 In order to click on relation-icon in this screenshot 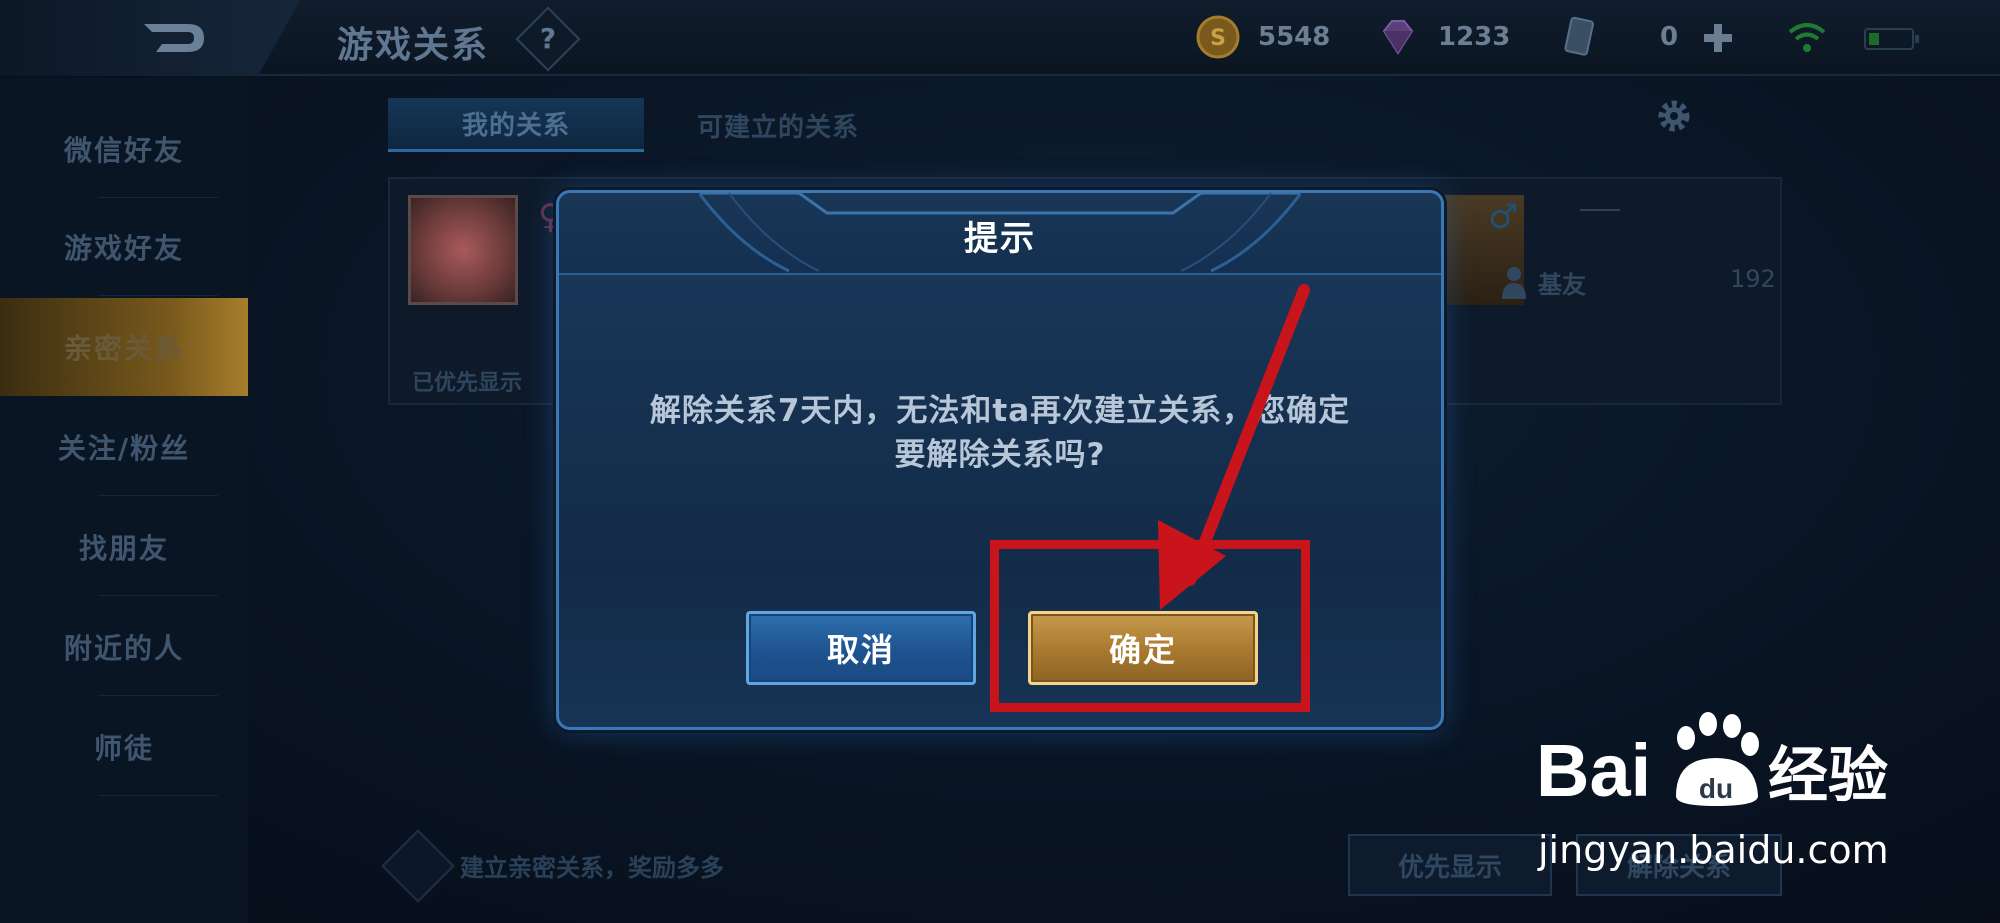, I will do `click(1514, 283)`.